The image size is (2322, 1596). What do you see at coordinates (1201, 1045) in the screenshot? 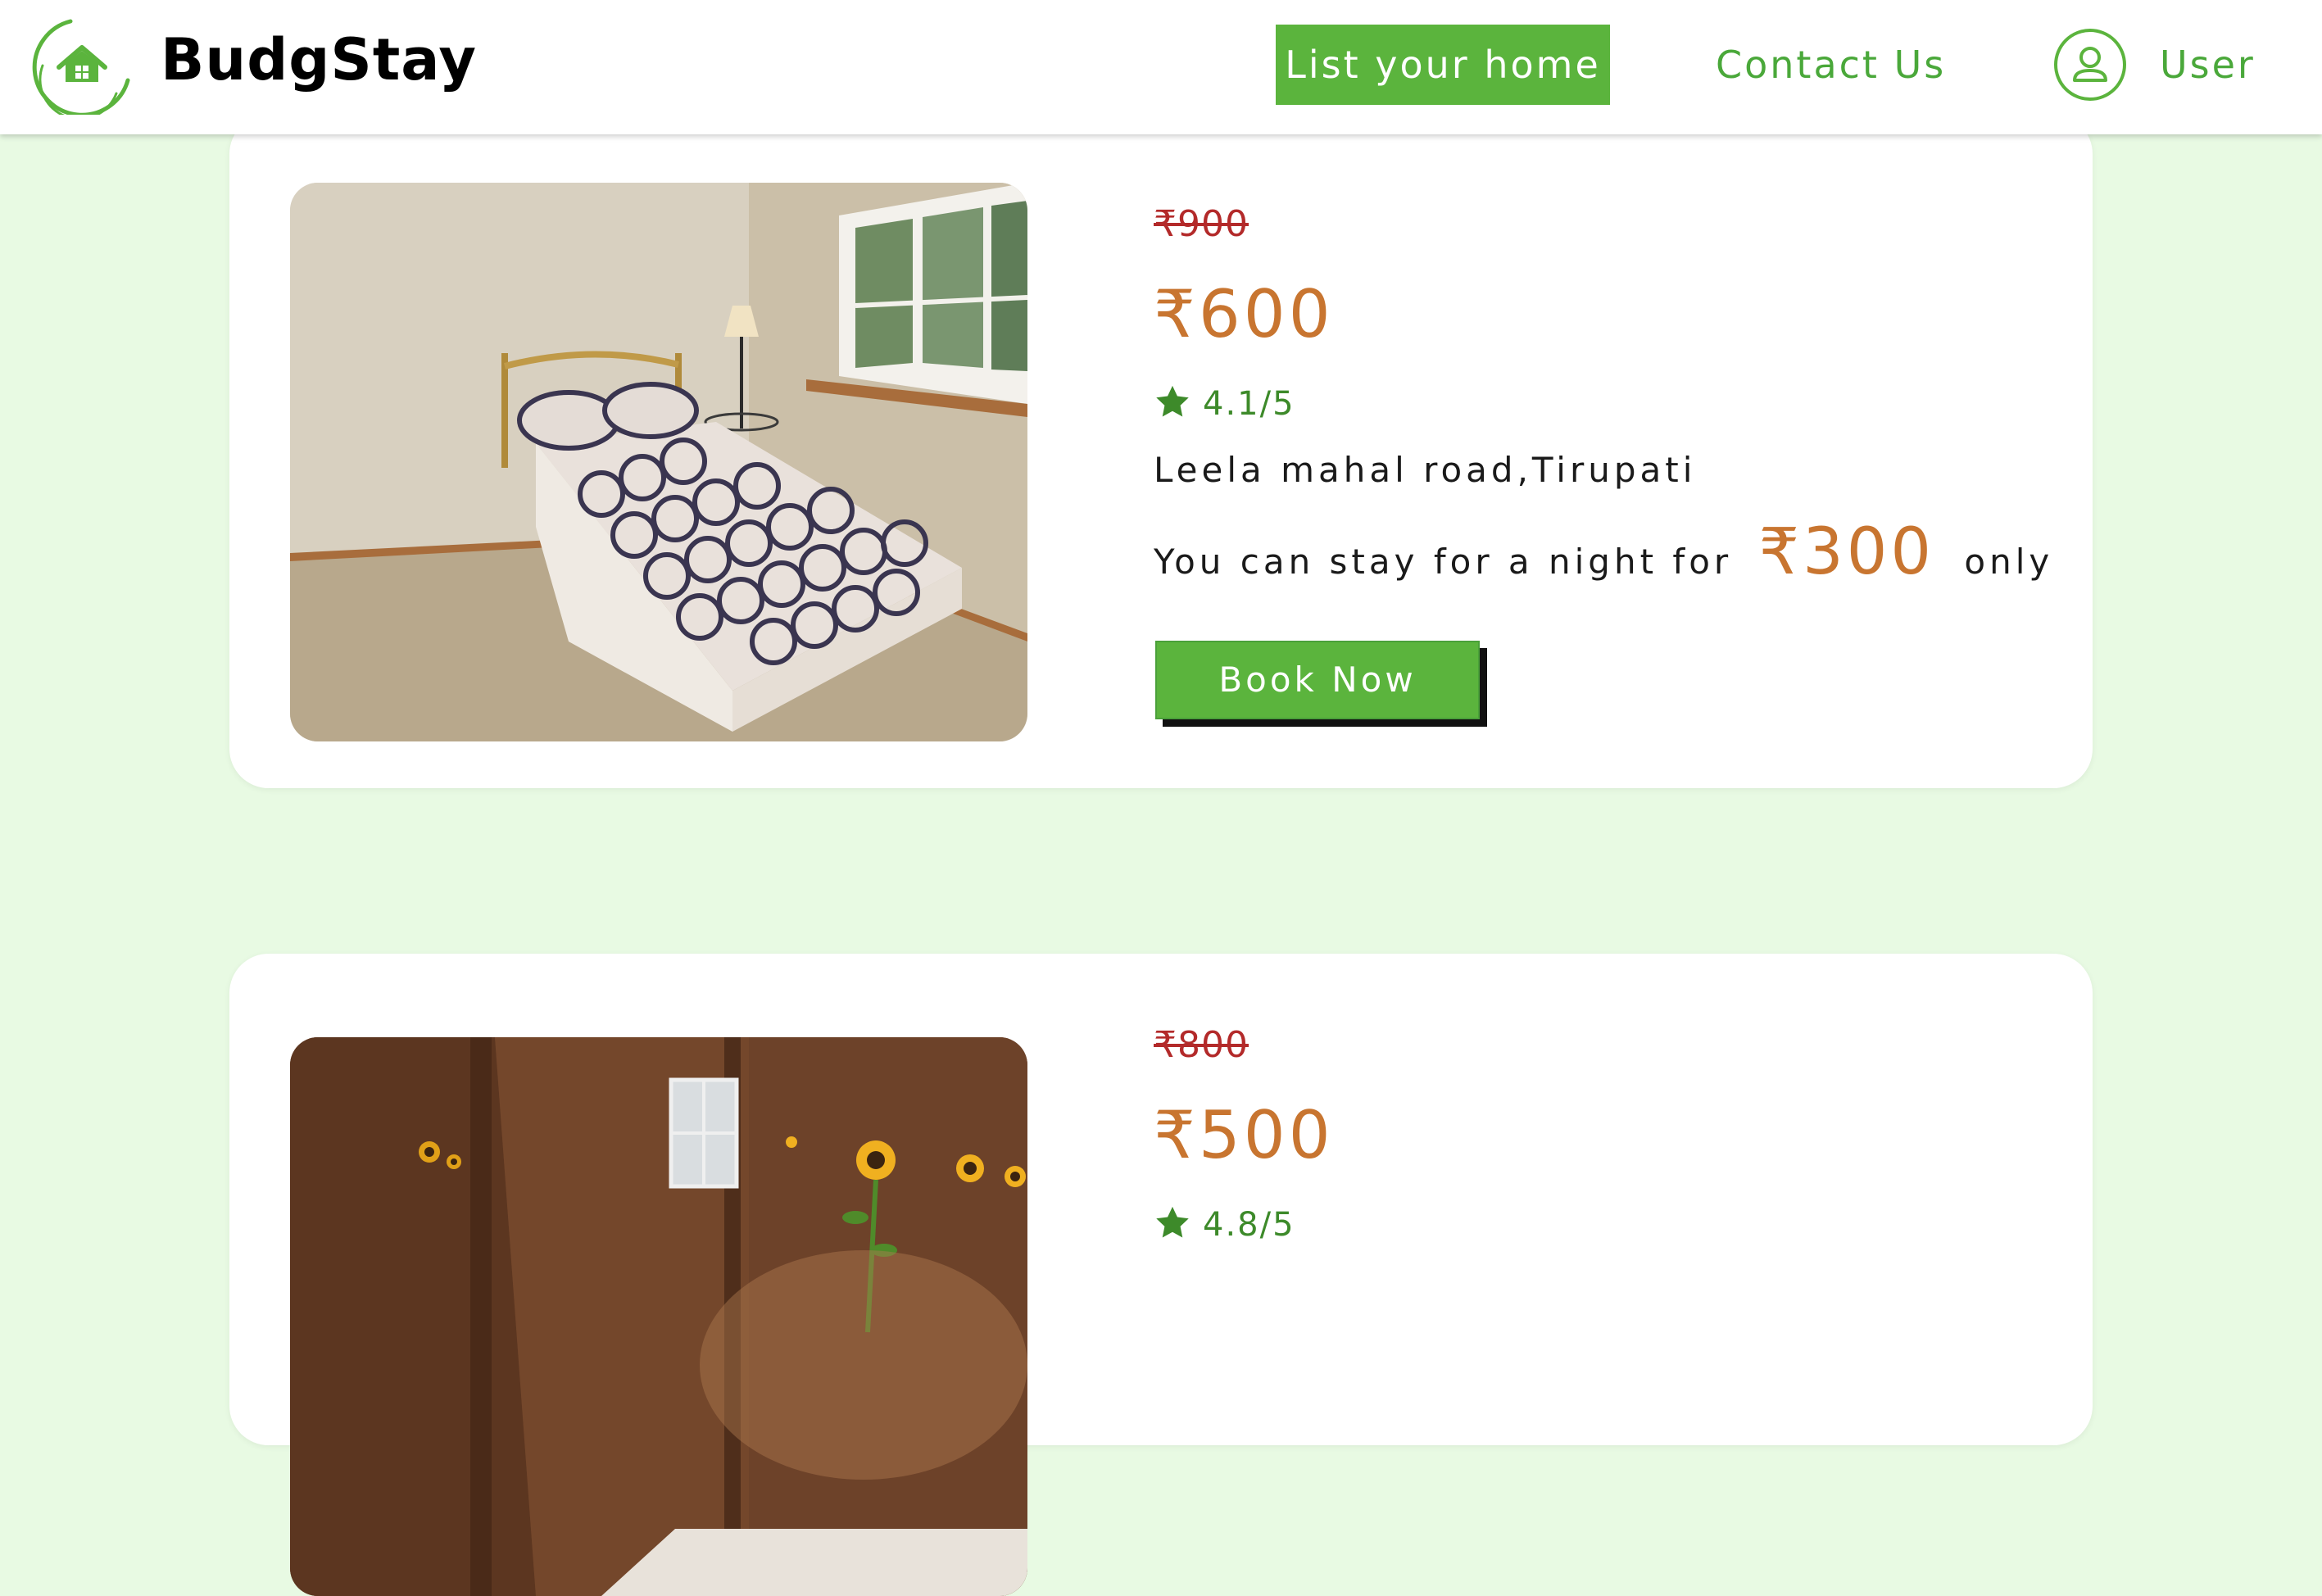
I see `original-price: ₹800` at bounding box center [1201, 1045].